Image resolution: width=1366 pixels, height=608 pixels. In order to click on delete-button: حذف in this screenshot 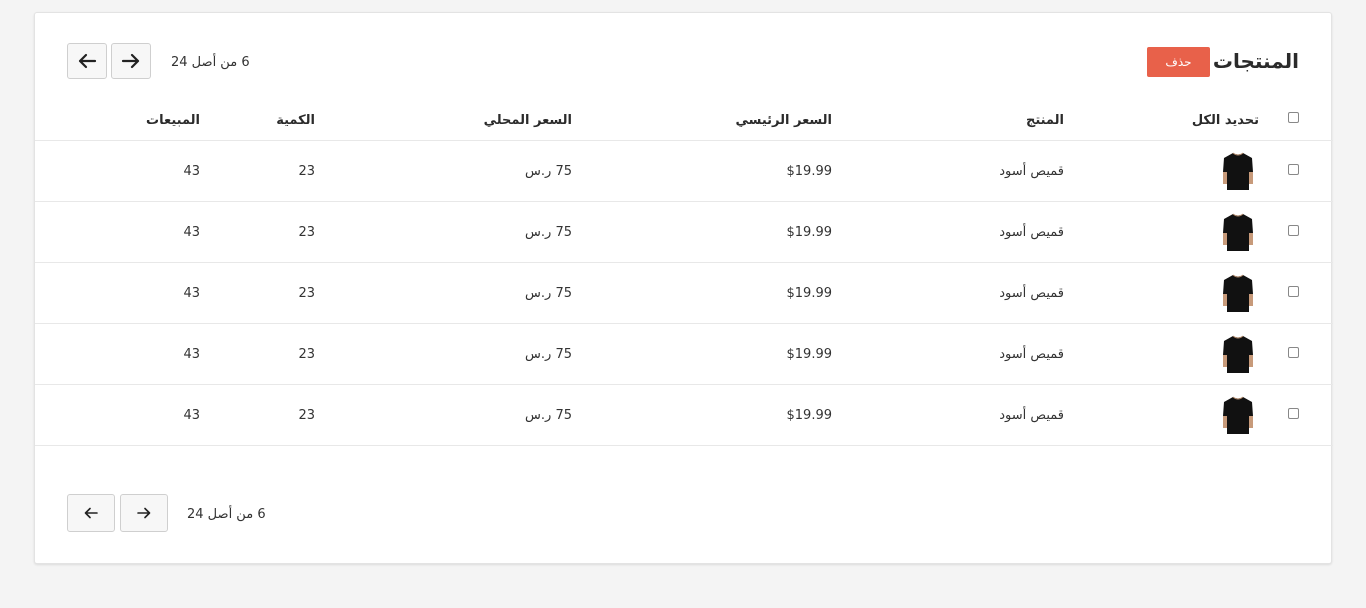, I will do `click(1178, 62)`.